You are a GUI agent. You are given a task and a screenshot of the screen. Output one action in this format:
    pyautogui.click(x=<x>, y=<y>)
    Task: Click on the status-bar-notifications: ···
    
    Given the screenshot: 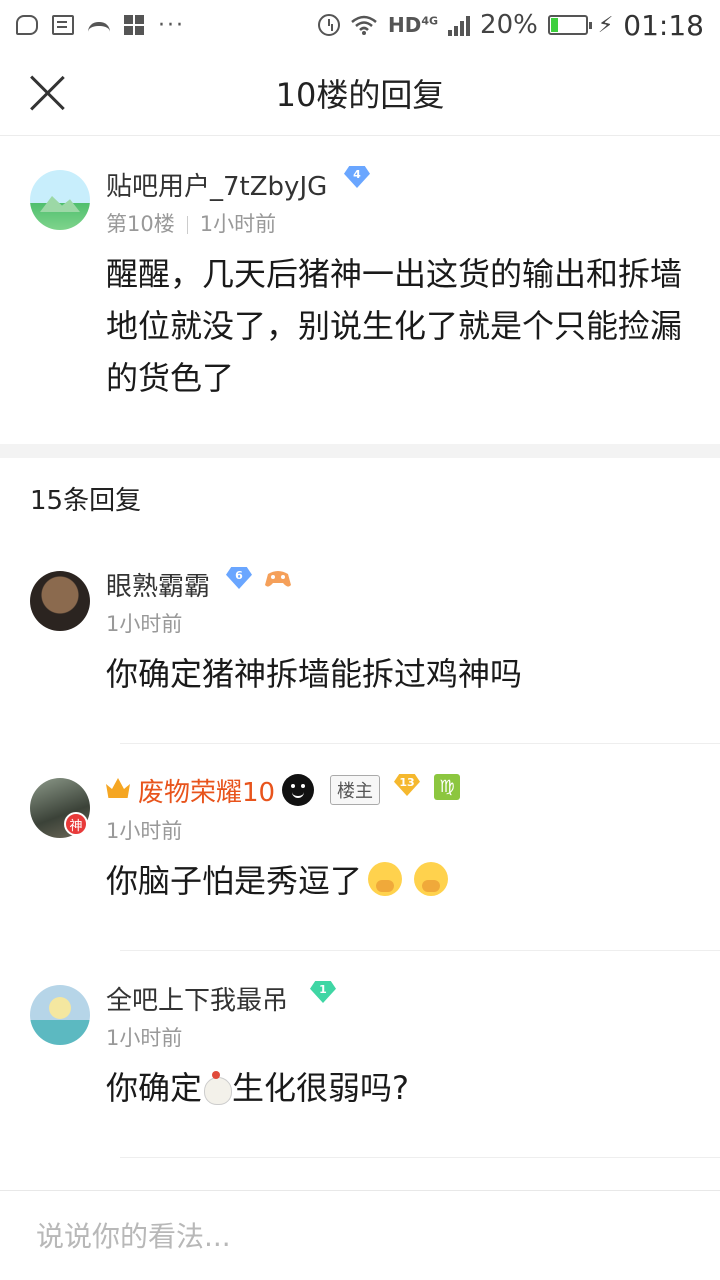 What is the action you would take?
    pyautogui.click(x=100, y=25)
    